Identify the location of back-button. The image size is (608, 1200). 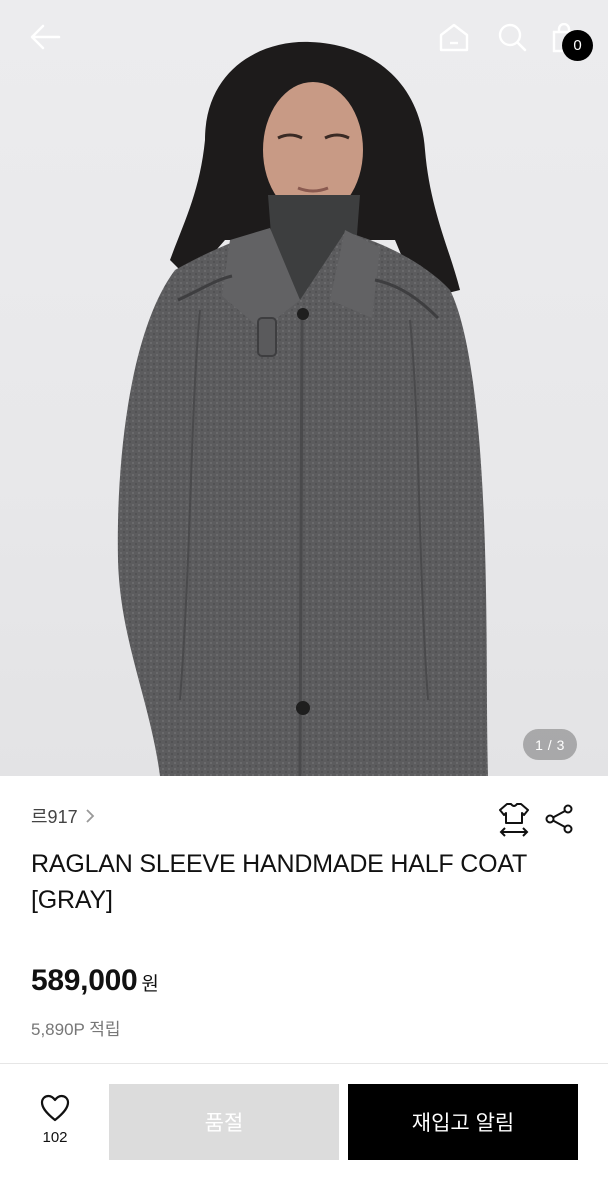
(45, 37).